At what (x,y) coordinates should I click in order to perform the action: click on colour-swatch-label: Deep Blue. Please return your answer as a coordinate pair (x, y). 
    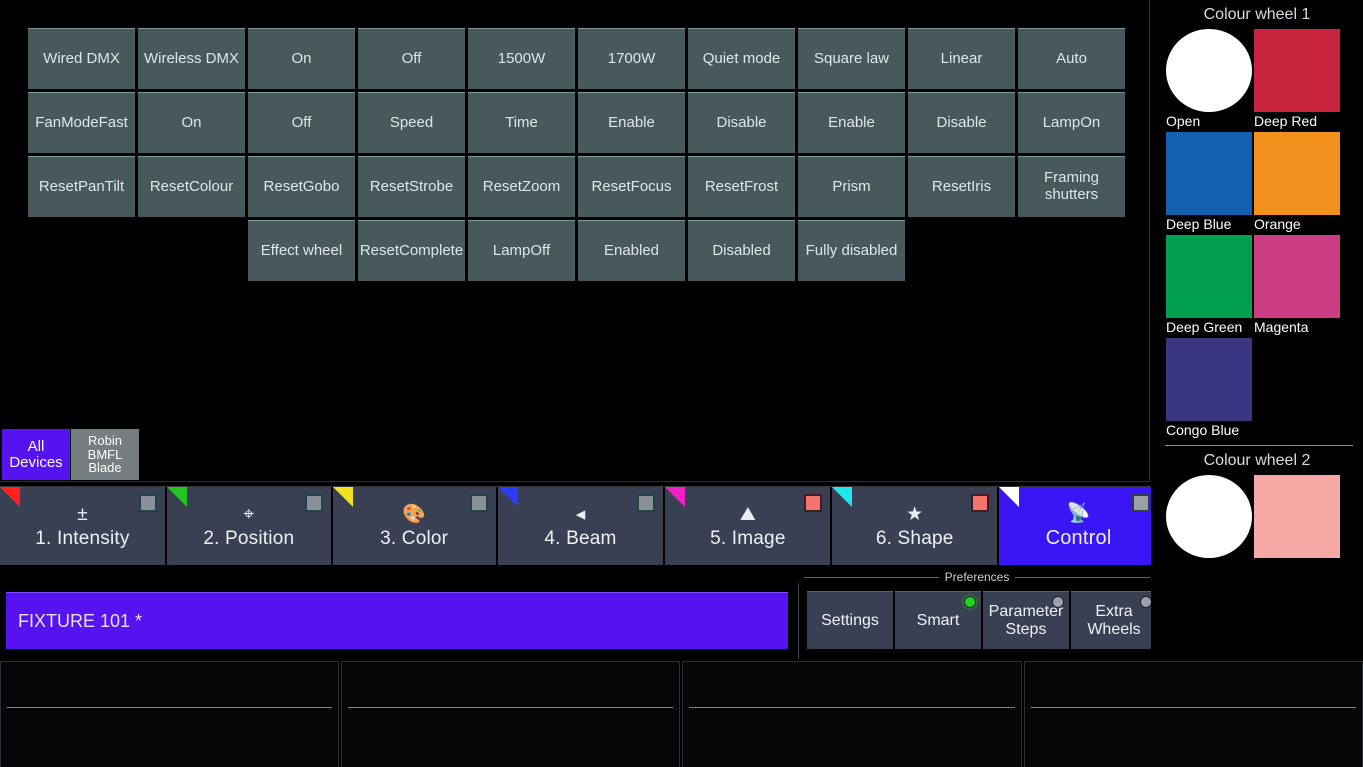
    Looking at the image, I should click on (1199, 224).